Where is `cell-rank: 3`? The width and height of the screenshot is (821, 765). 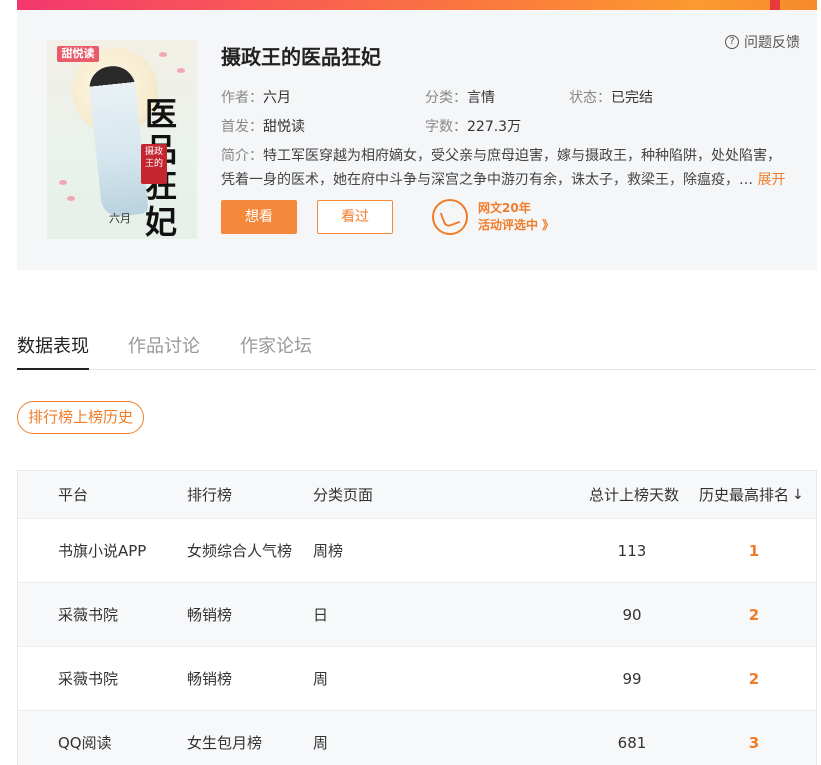 cell-rank: 3 is located at coordinates (754, 738).